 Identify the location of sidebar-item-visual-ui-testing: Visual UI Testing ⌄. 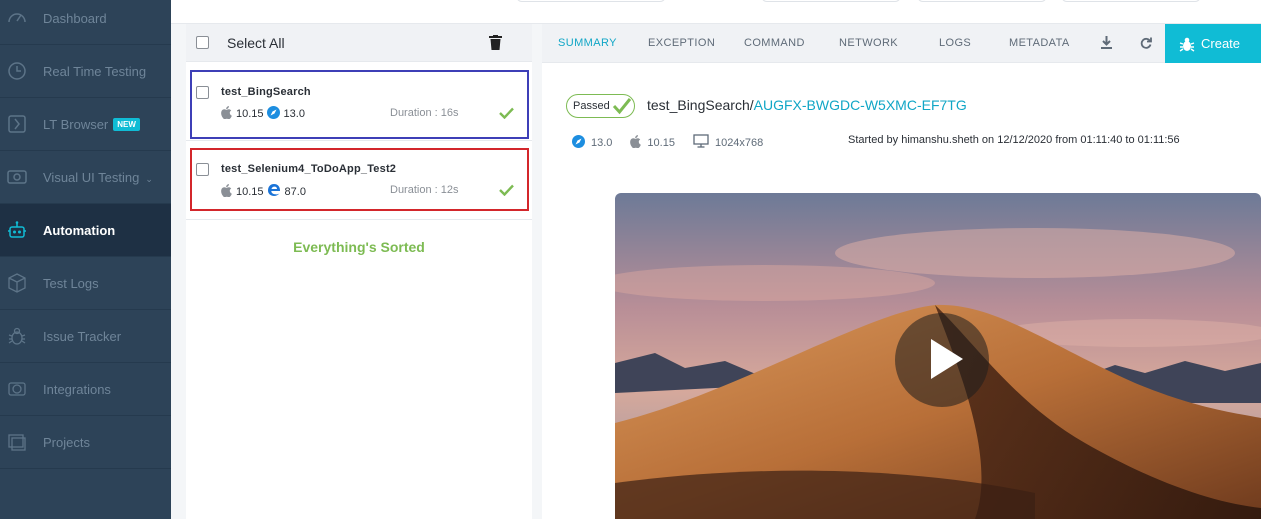
(85, 177).